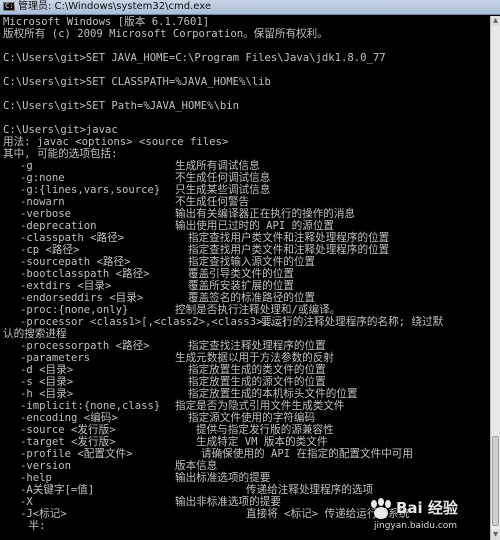 The image size is (500, 540). Describe the element at coordinates (289, 250) in the screenshot. I see `option-description: 指定查找用户类文件和注释处理程序的位置` at that location.